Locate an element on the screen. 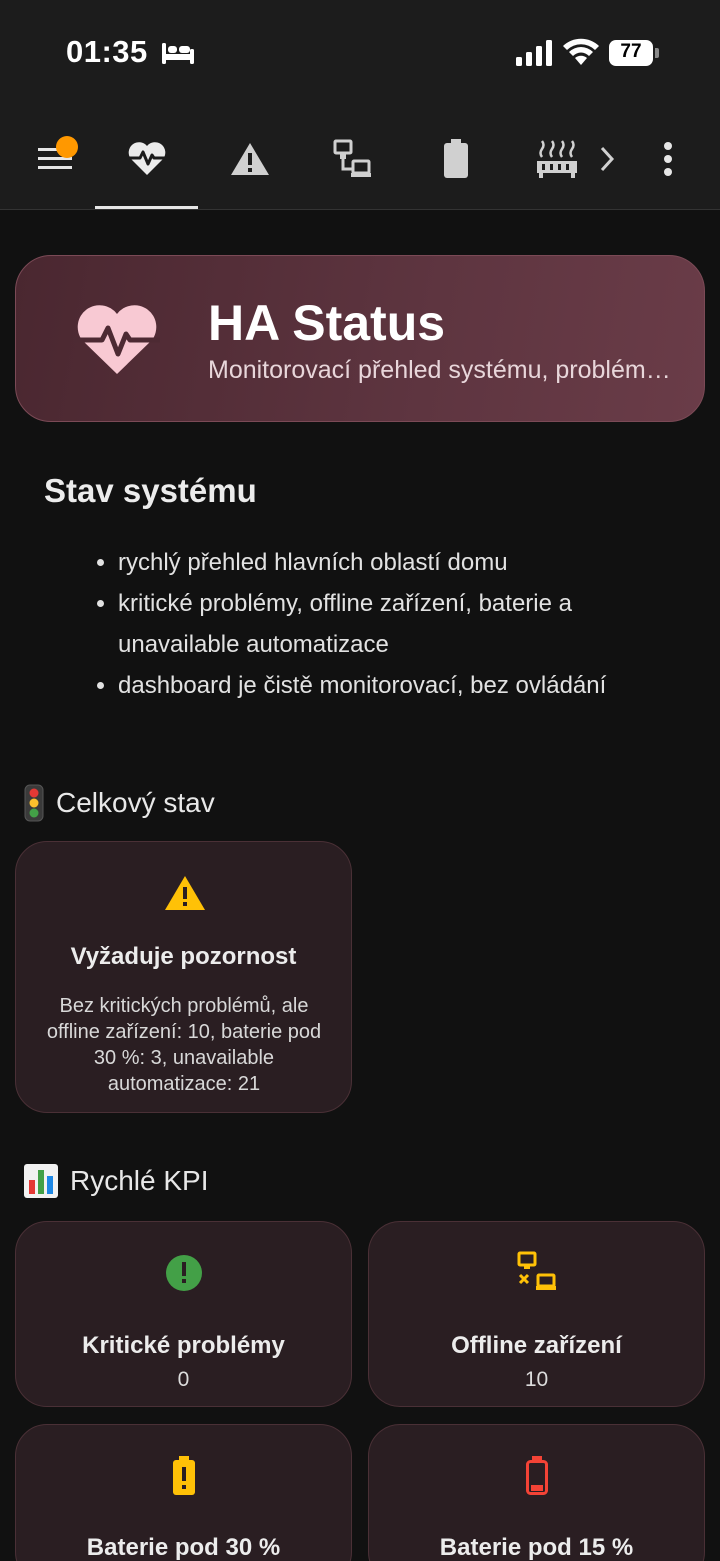 Image resolution: width=720 pixels, height=1561 pixels. overflow-menu-button is located at coordinates (668, 159).